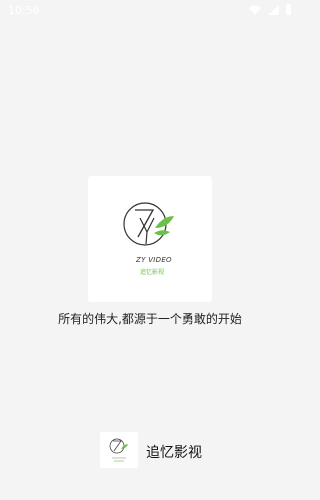 This screenshot has width=320, height=500. I want to click on footer-logo, so click(119, 450).